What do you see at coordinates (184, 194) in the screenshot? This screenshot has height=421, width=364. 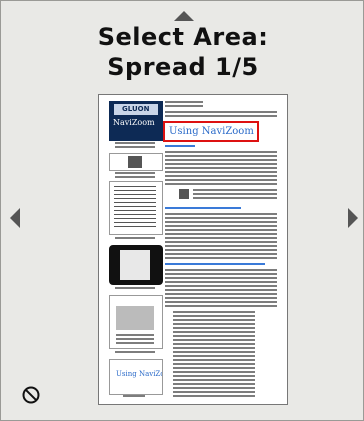 I see `inline-icon-image` at bounding box center [184, 194].